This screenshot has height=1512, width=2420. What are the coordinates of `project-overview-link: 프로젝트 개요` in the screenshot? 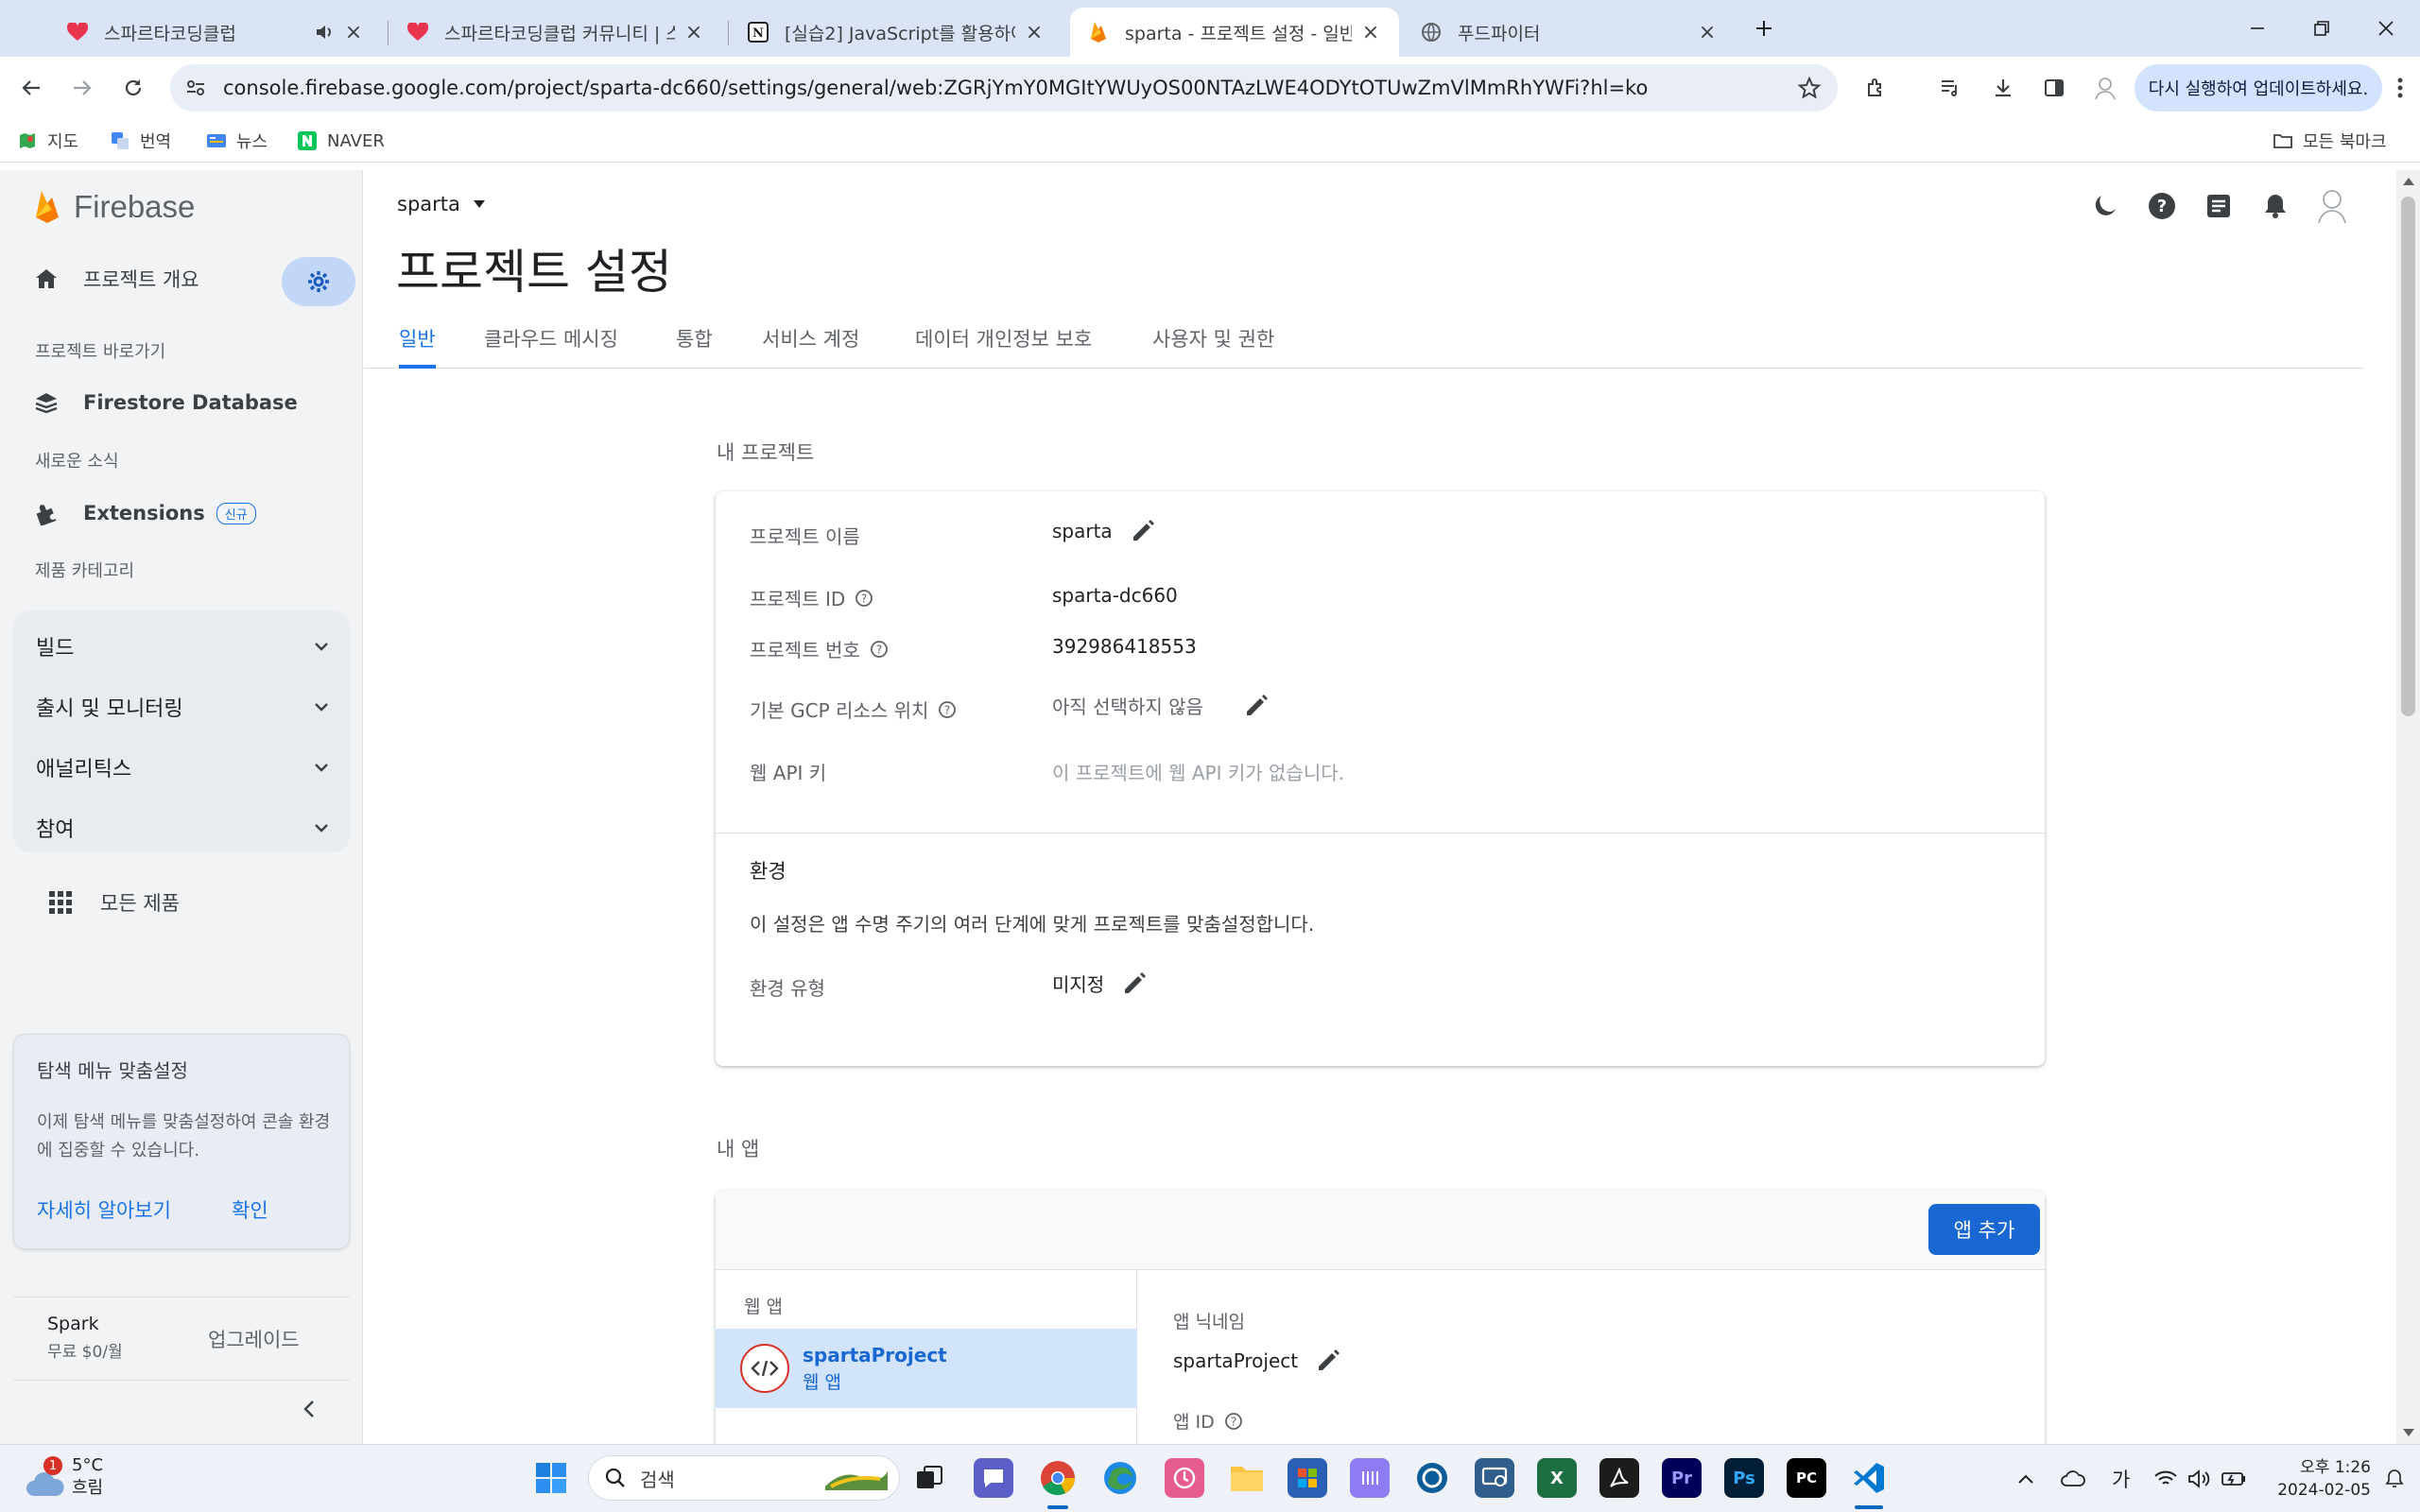 It's located at (116, 279).